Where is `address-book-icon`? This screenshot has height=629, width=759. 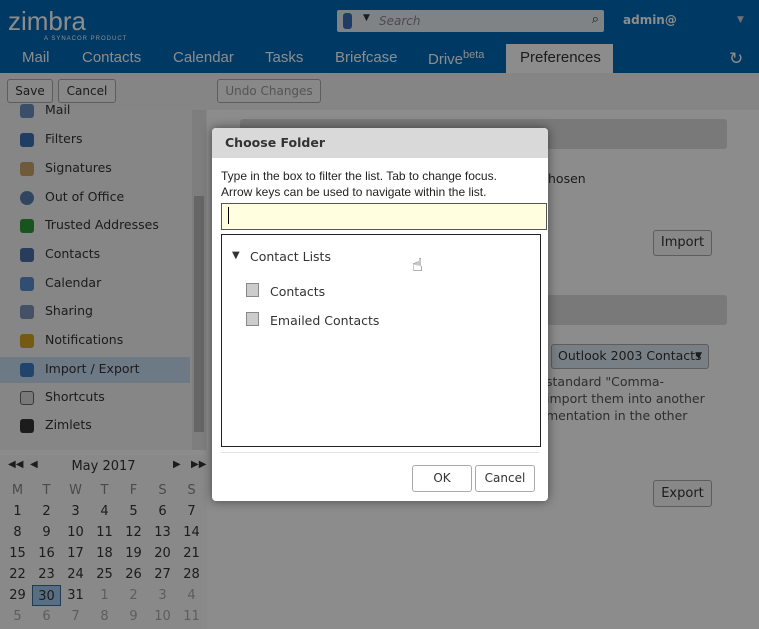
address-book-icon is located at coordinates (252, 290).